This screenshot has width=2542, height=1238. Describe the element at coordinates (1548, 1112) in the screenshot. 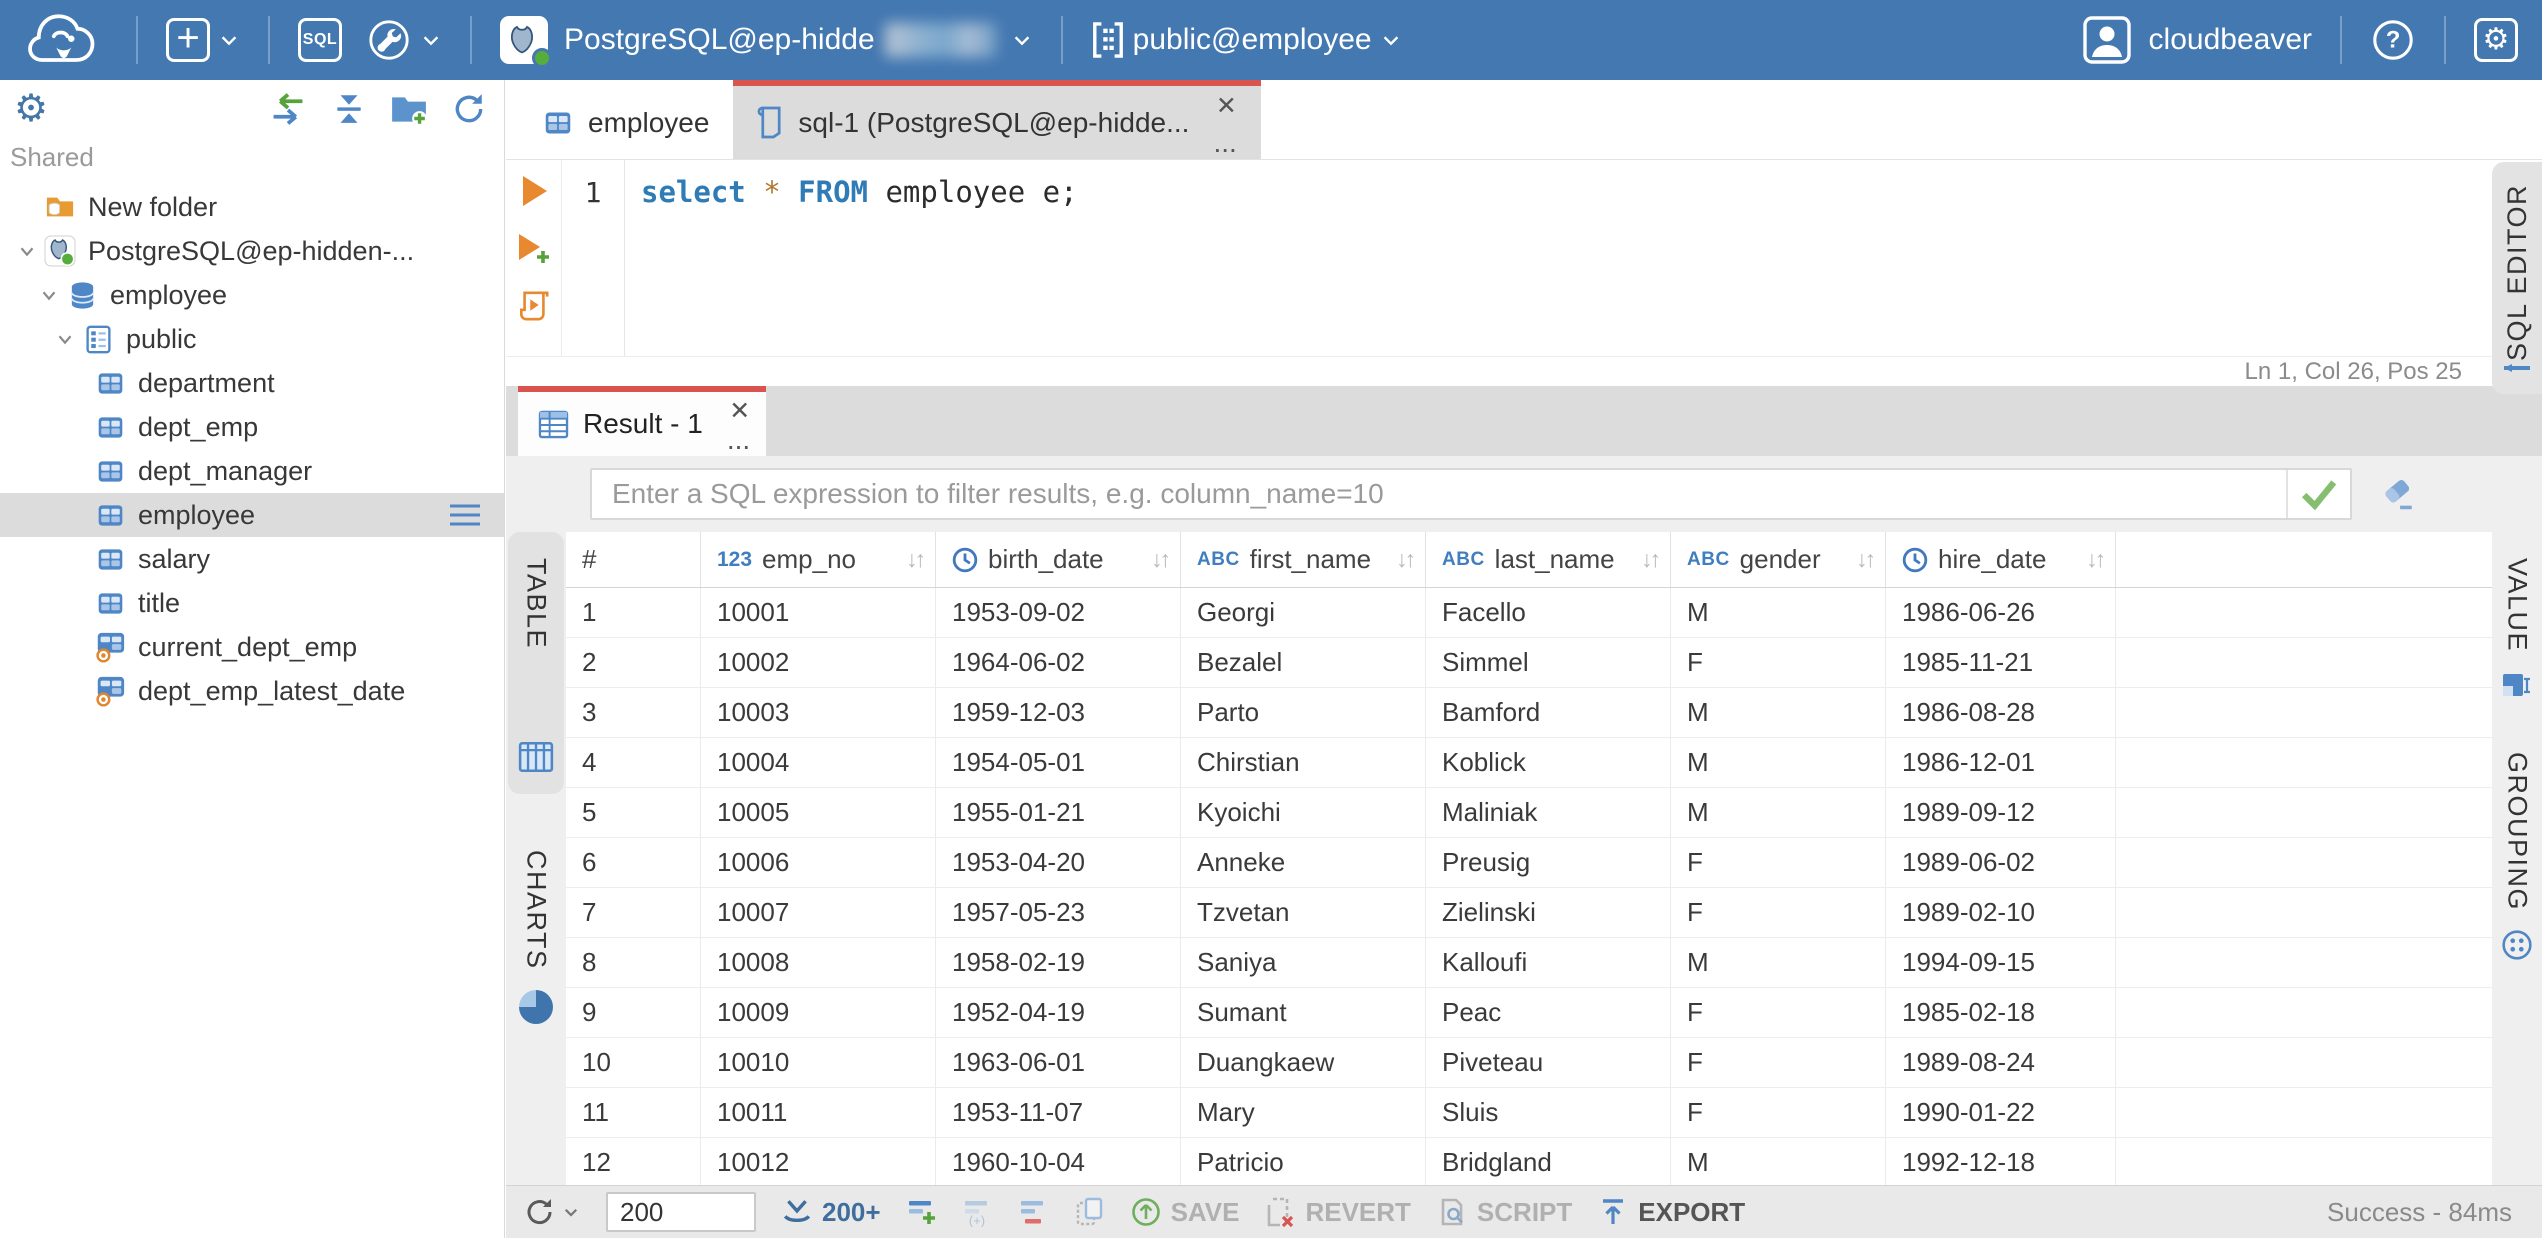

I see `cell: Sluis` at that location.